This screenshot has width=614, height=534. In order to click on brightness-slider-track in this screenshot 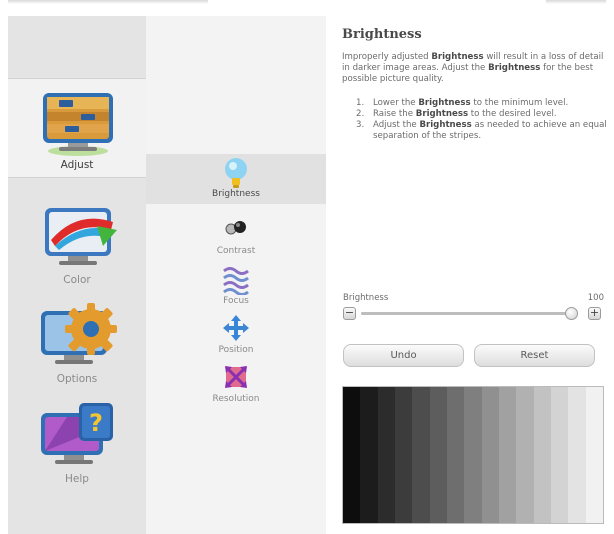, I will do `click(466, 313)`.